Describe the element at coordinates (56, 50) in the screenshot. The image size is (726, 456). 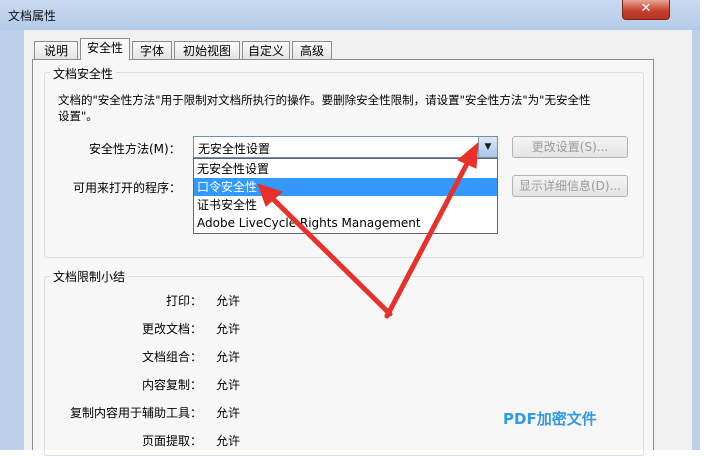
I see `tab-description: 说明` at that location.